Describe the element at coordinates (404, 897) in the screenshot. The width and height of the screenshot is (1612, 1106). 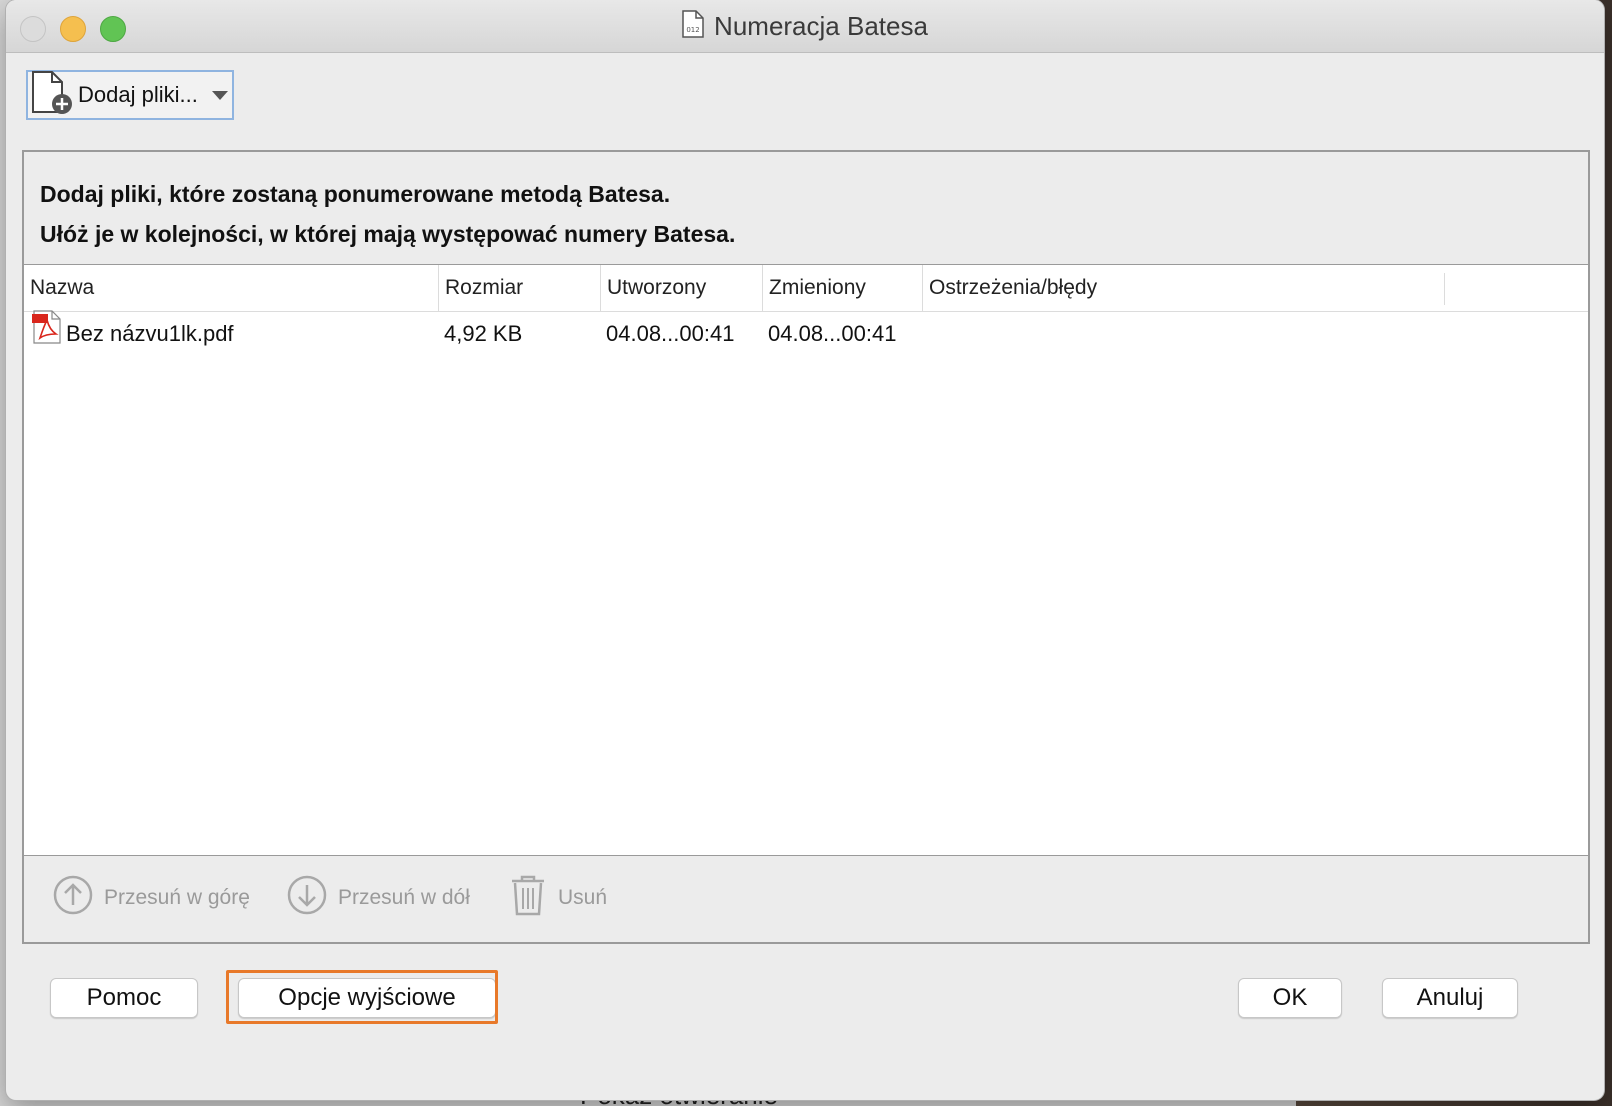
I see `move-down-label: Przesuń w dół` at that location.